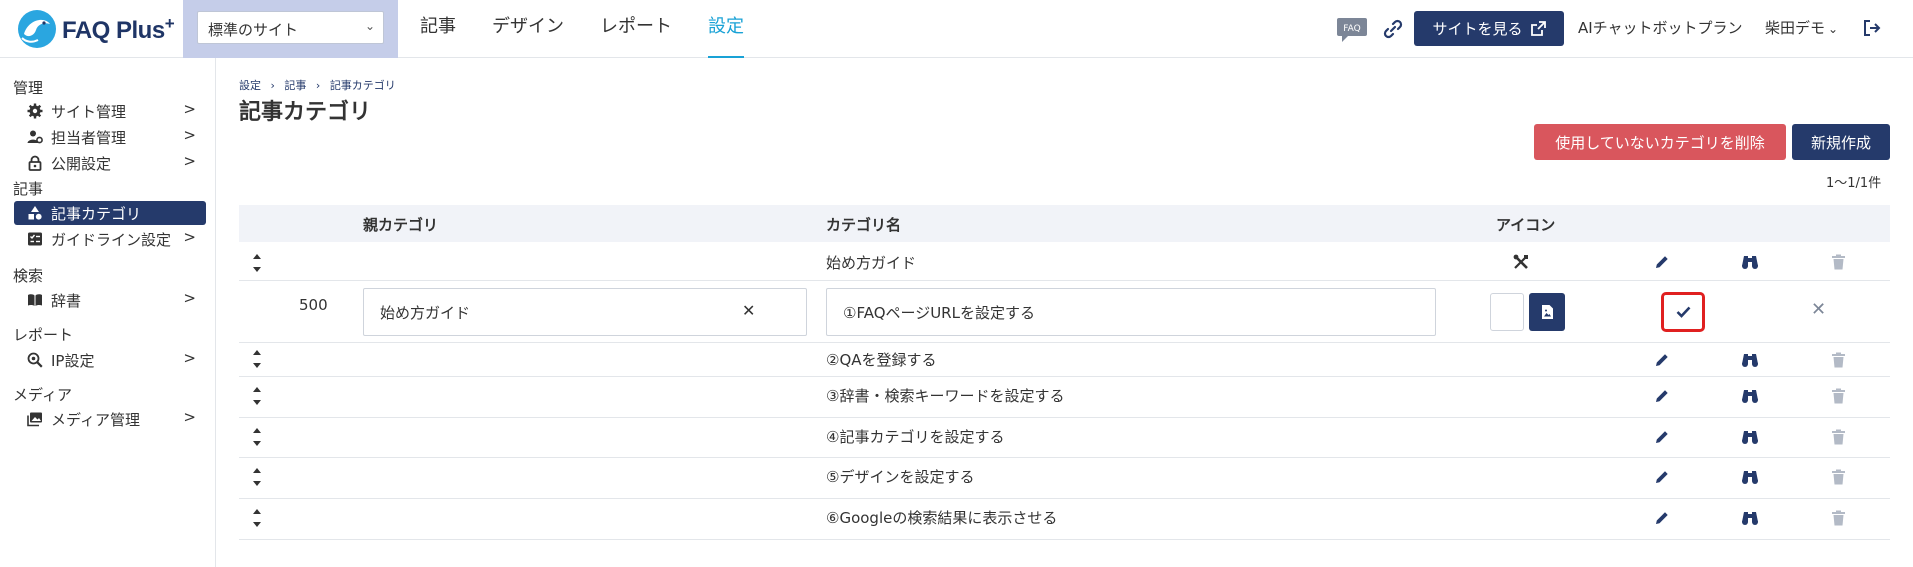  What do you see at coordinates (1131, 312) in the screenshot?
I see `category-name-input: ①FAQページURLを設定する` at bounding box center [1131, 312].